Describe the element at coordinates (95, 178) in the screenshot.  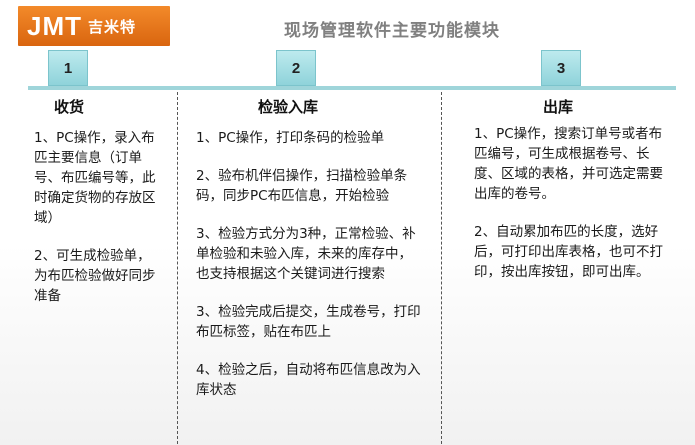
I see `column-1-paragraph: 1、PC操作，录入布匹主要信息（订单号、布匹编号等，此时确定货物的存放区域）` at that location.